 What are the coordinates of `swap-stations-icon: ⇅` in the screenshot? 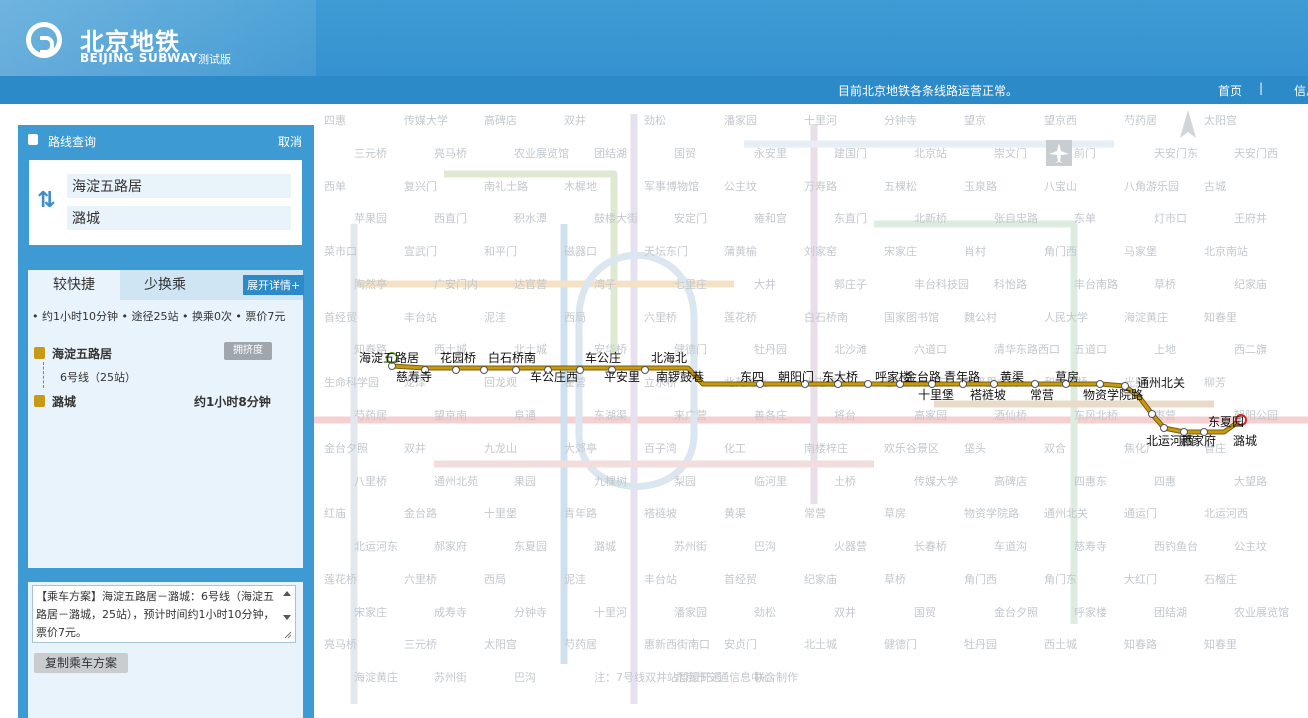 It's located at (46, 200).